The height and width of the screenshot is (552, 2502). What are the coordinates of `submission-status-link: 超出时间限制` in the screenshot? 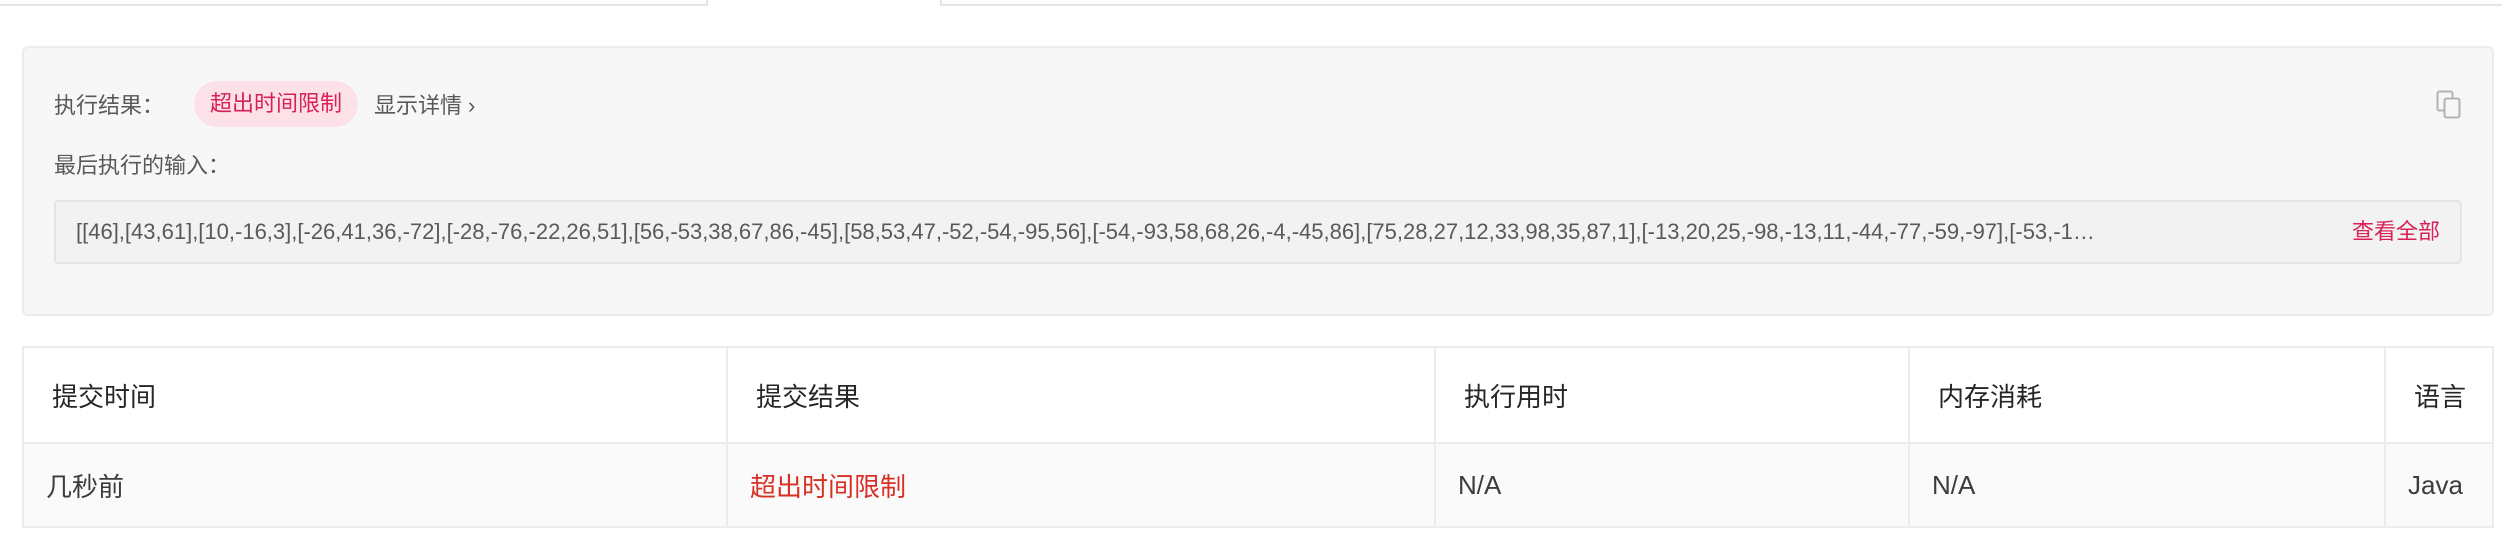 It's located at (828, 485).